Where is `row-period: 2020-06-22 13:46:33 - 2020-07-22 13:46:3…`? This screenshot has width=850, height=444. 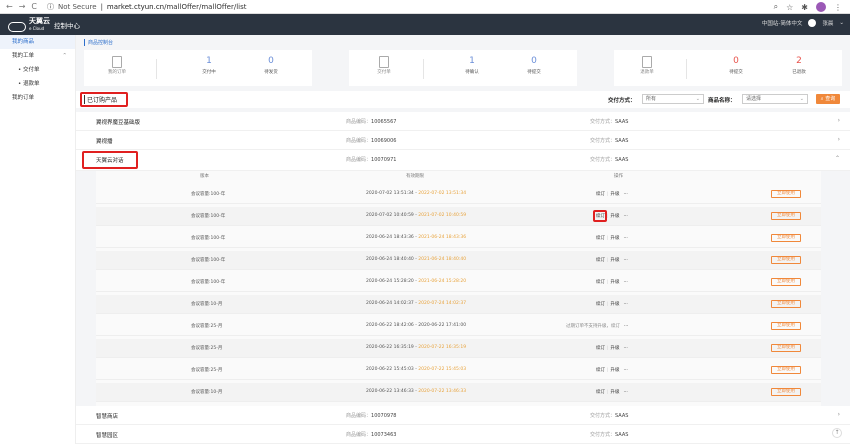
row-period: 2020-06-22 13:46:33 - 2020-07-22 13:46:3… is located at coordinates (416, 391).